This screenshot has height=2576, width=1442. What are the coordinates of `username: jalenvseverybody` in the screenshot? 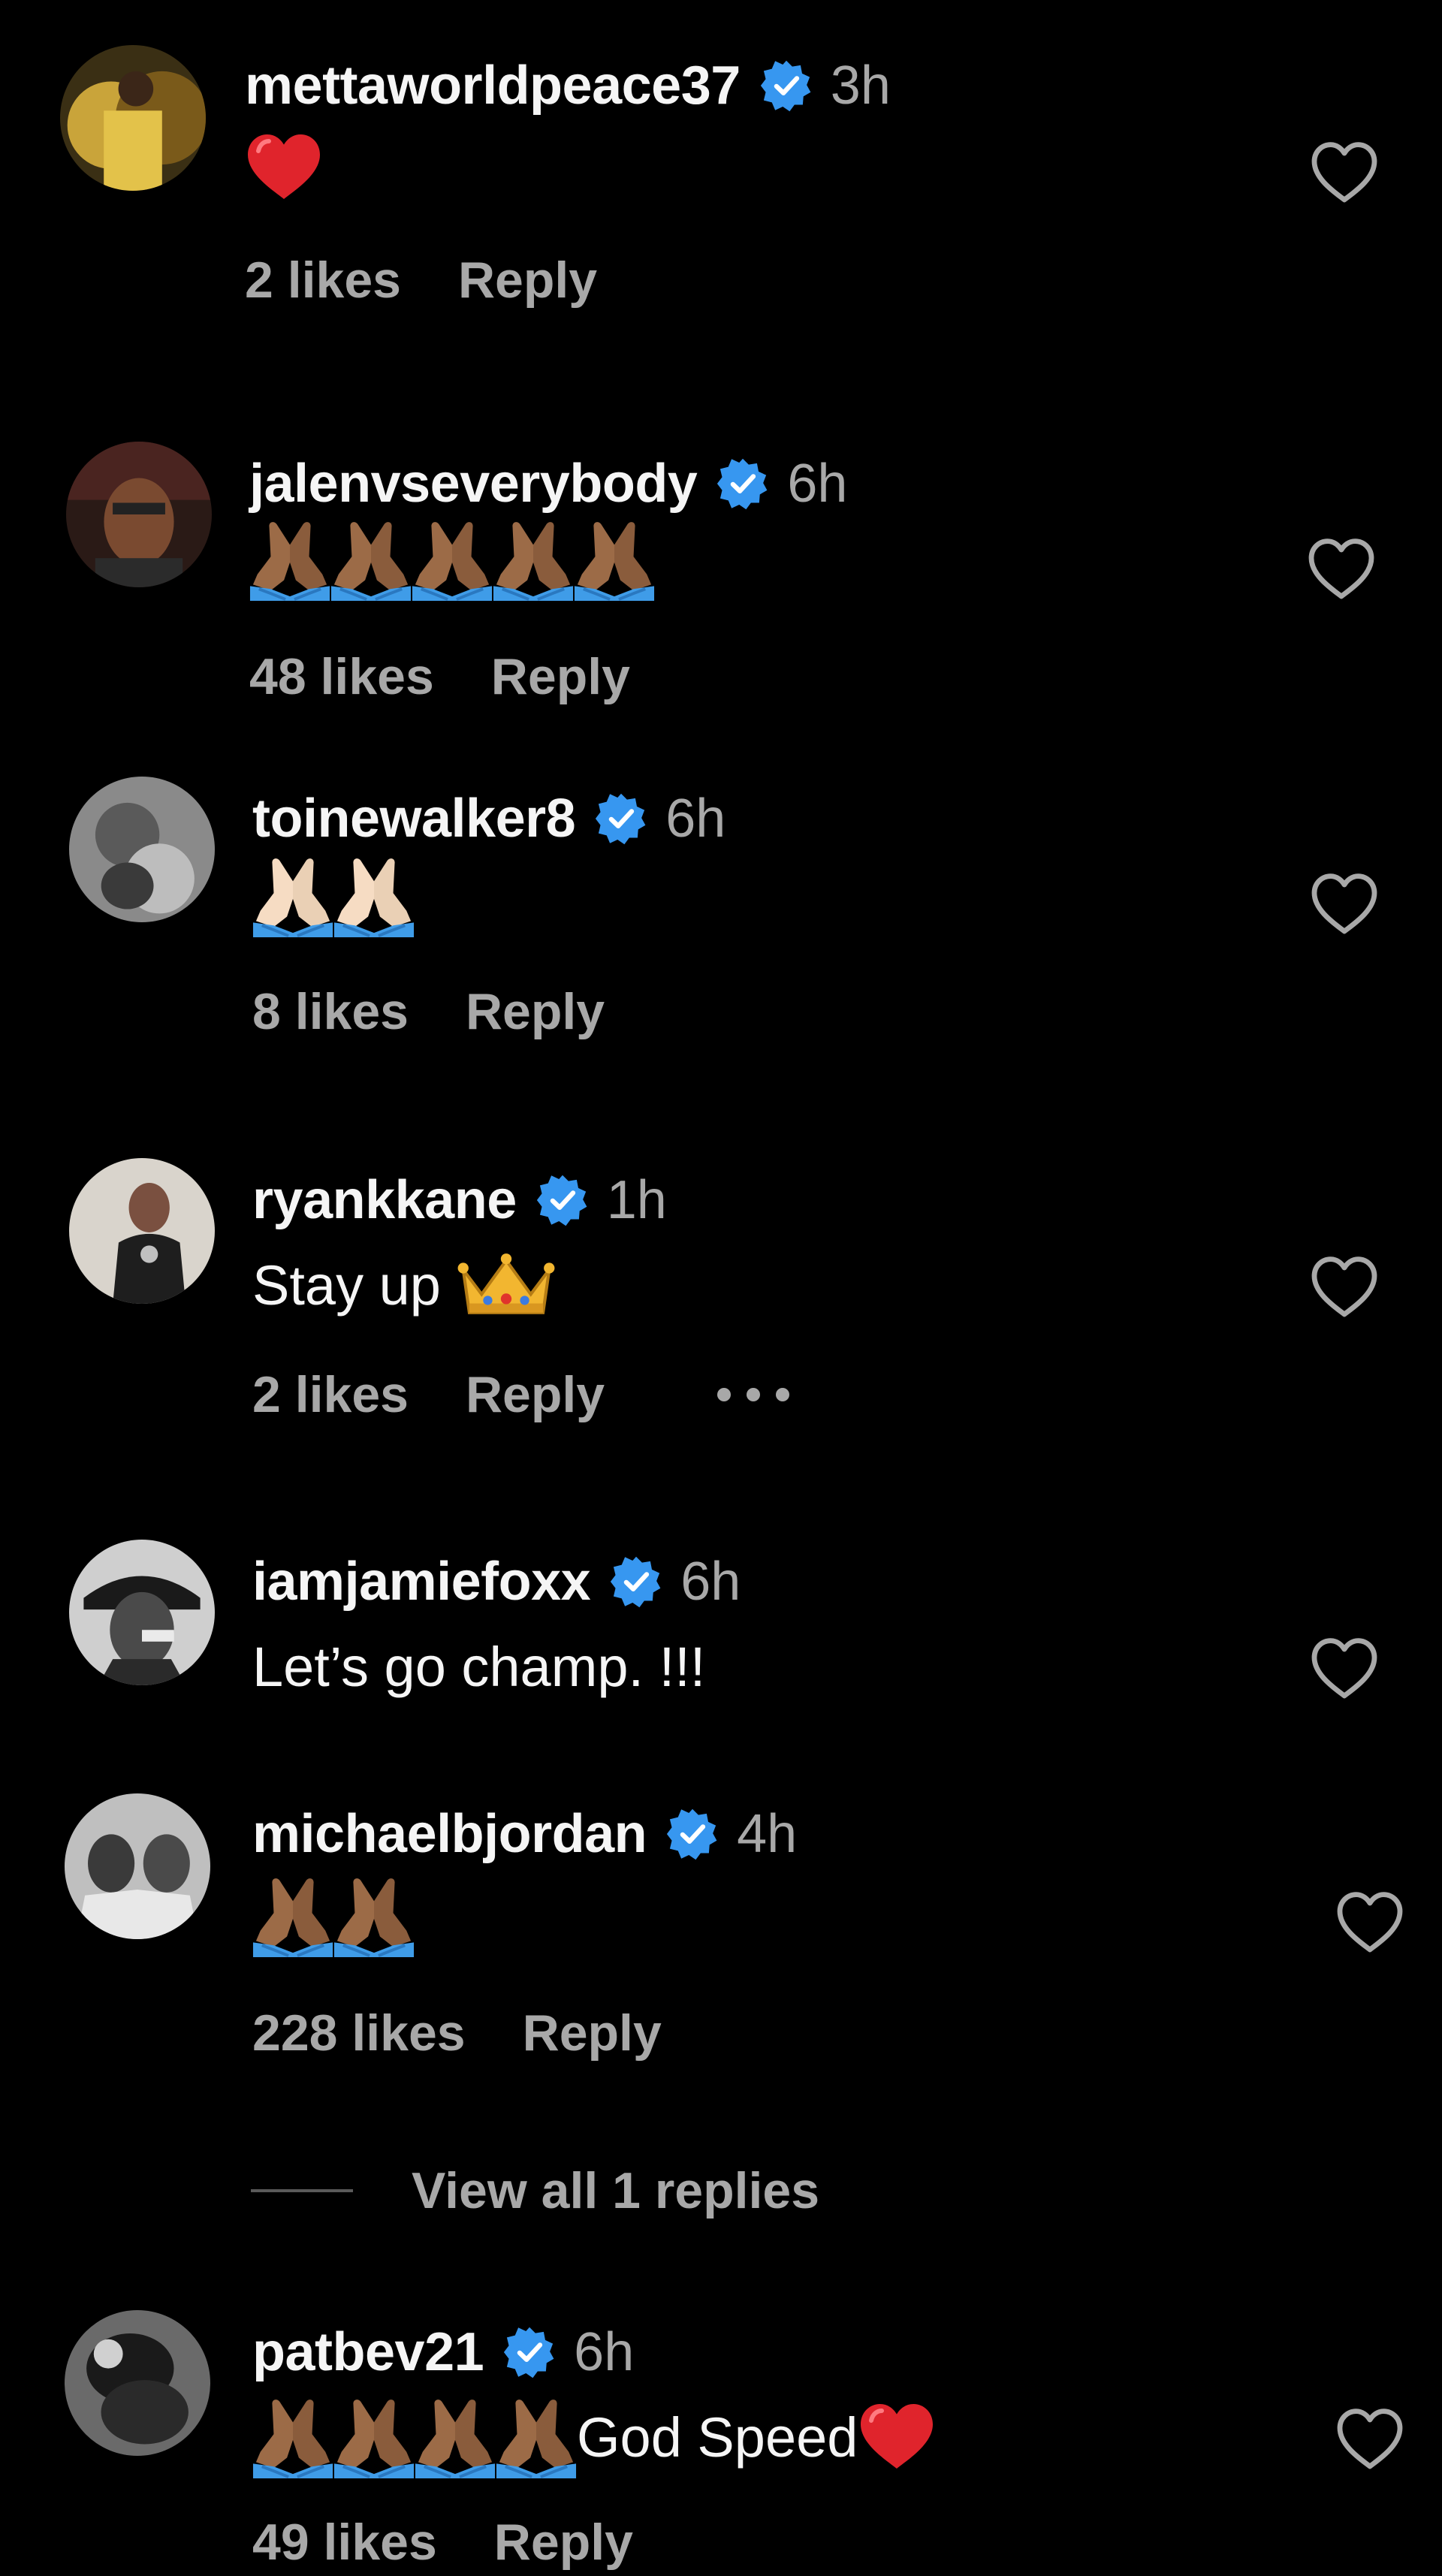 It's located at (474, 484).